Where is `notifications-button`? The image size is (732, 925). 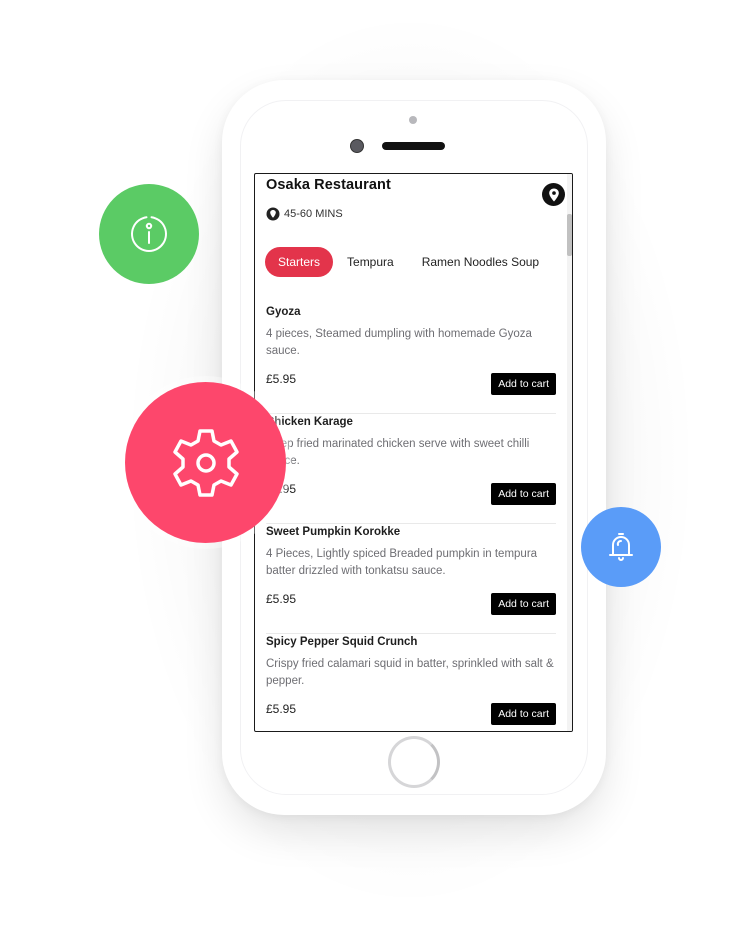 notifications-button is located at coordinates (621, 547).